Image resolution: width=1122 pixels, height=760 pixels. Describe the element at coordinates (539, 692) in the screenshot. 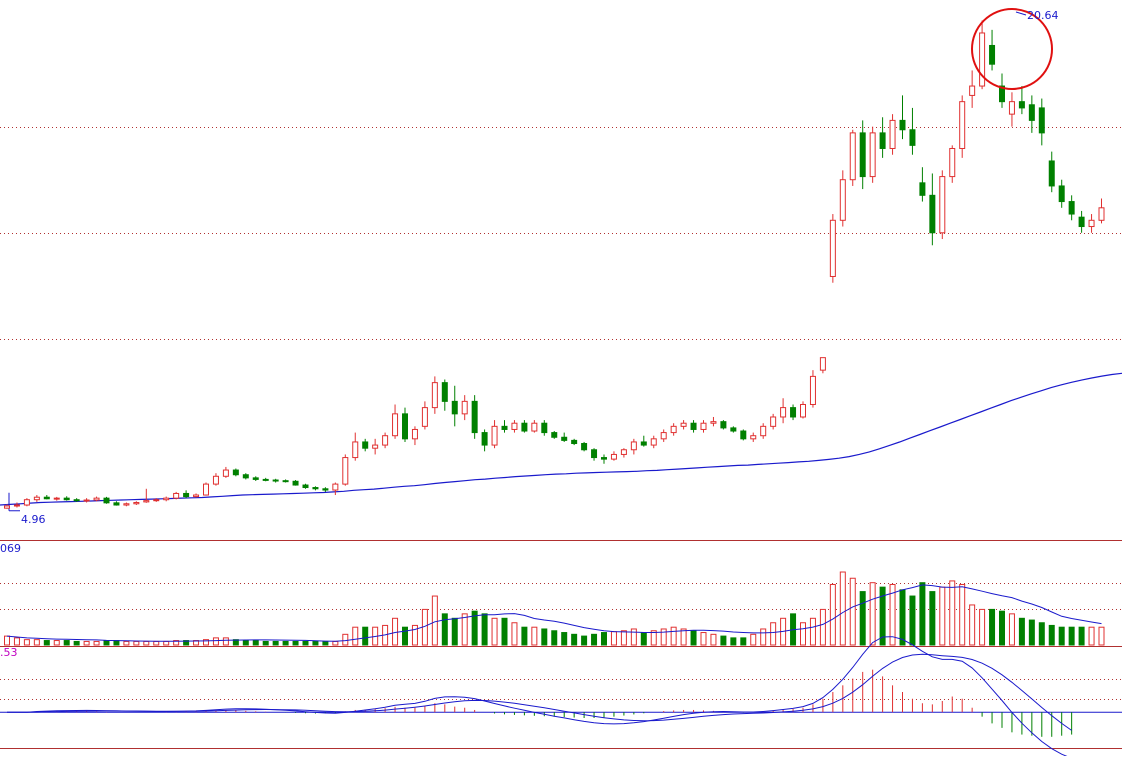

I see `macd-dea-line` at that location.